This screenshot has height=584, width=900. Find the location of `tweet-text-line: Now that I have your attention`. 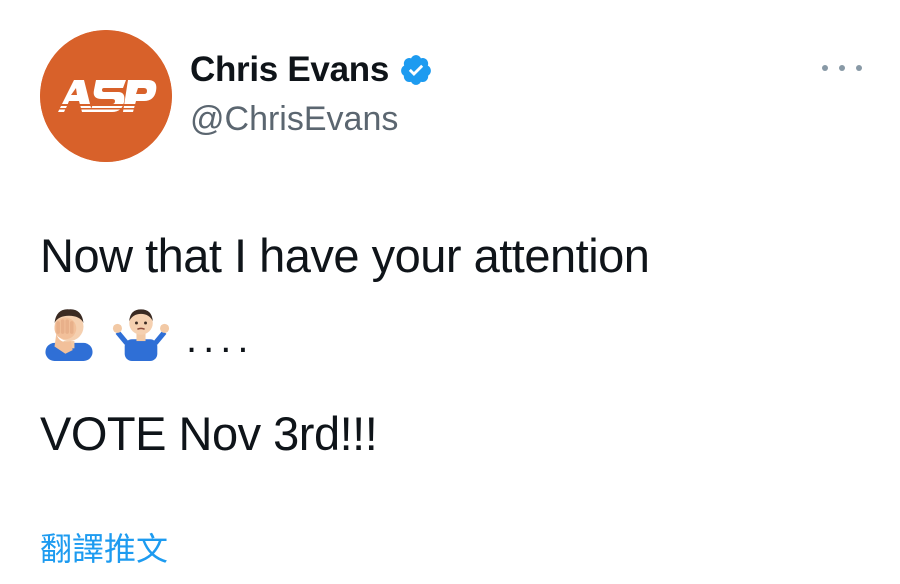

tweet-text-line: Now that I have your attention is located at coordinates (345, 255).